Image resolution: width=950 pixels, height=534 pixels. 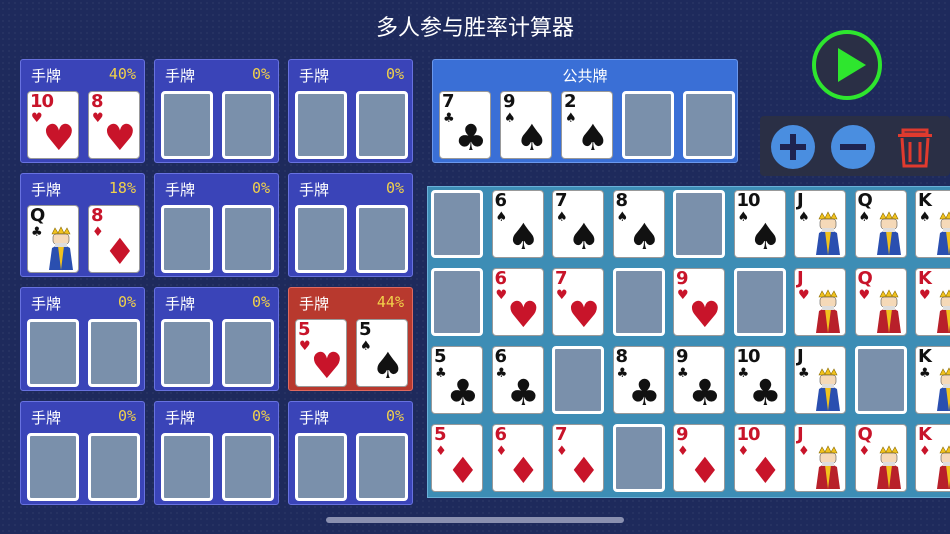 I want to click on playing-card: Q ♥, so click(x=880, y=302).